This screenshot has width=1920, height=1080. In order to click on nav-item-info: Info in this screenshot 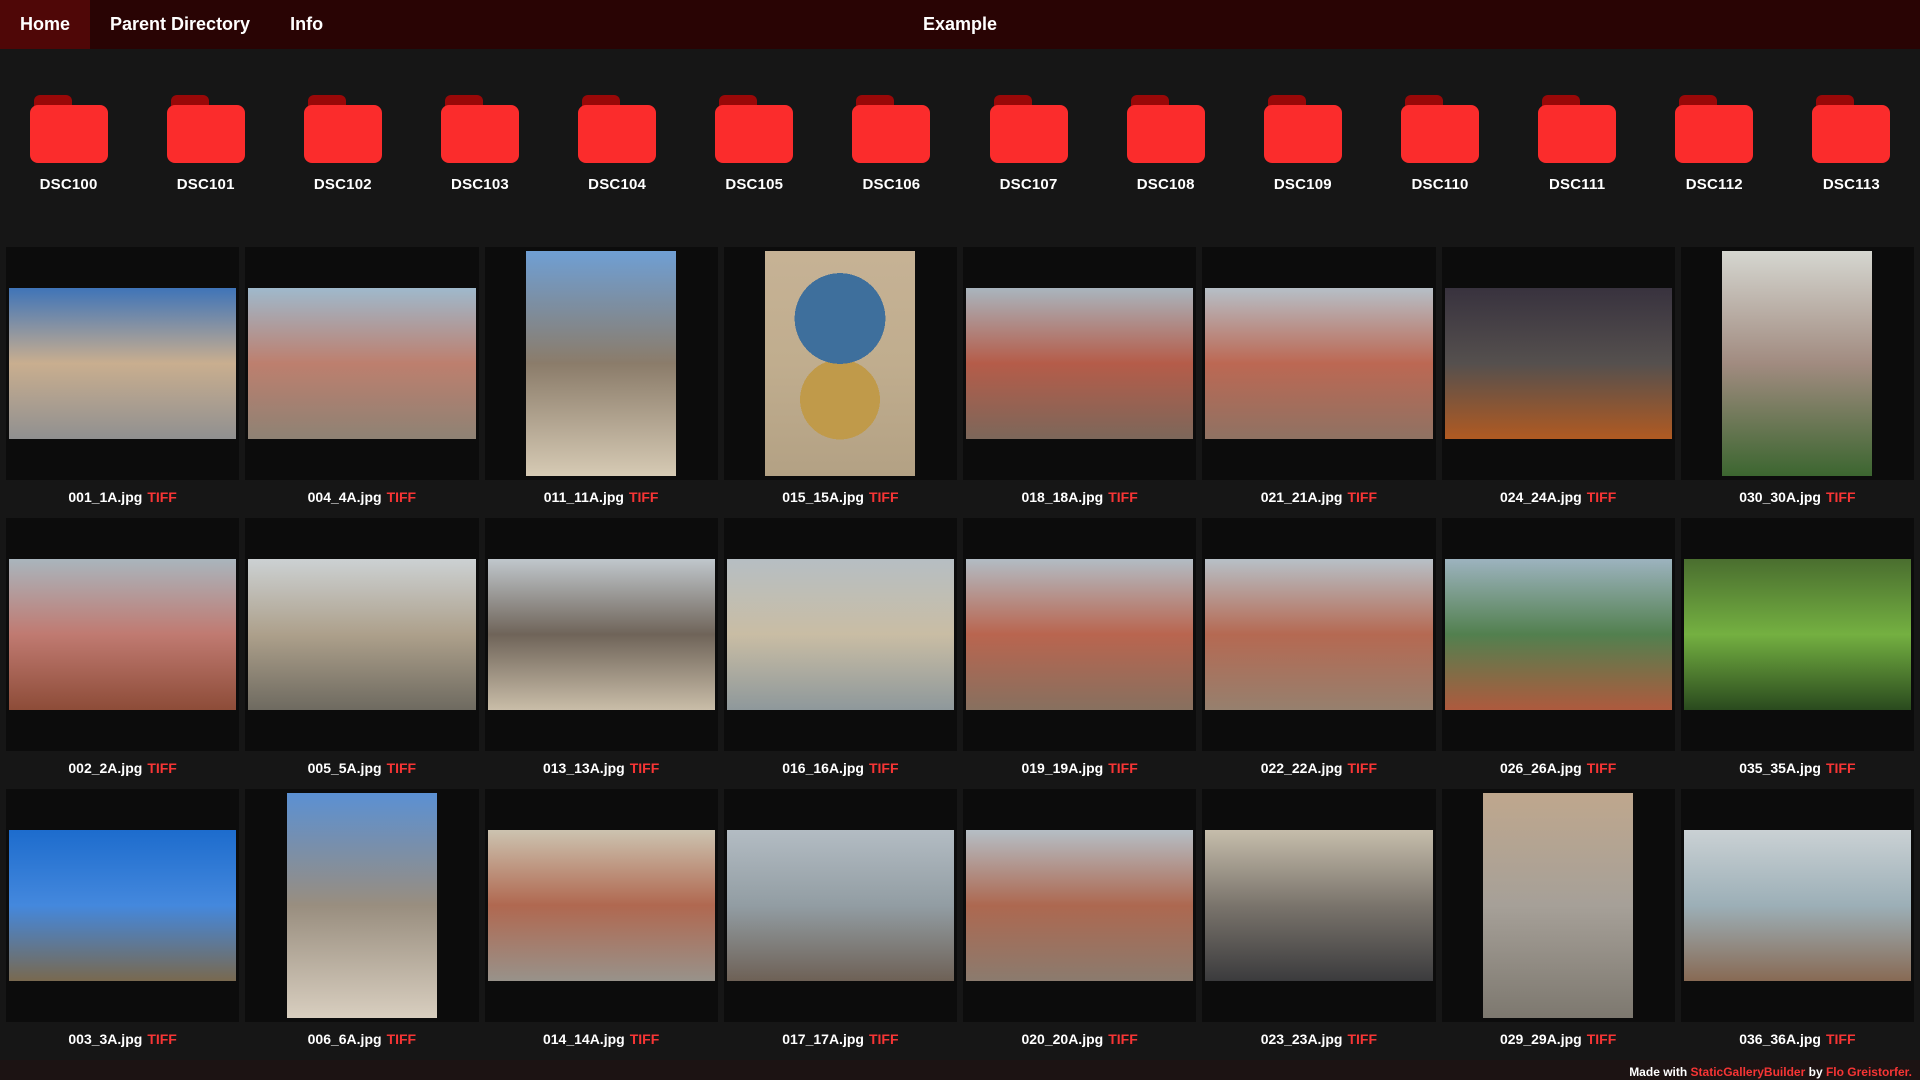, I will do `click(306, 24)`.